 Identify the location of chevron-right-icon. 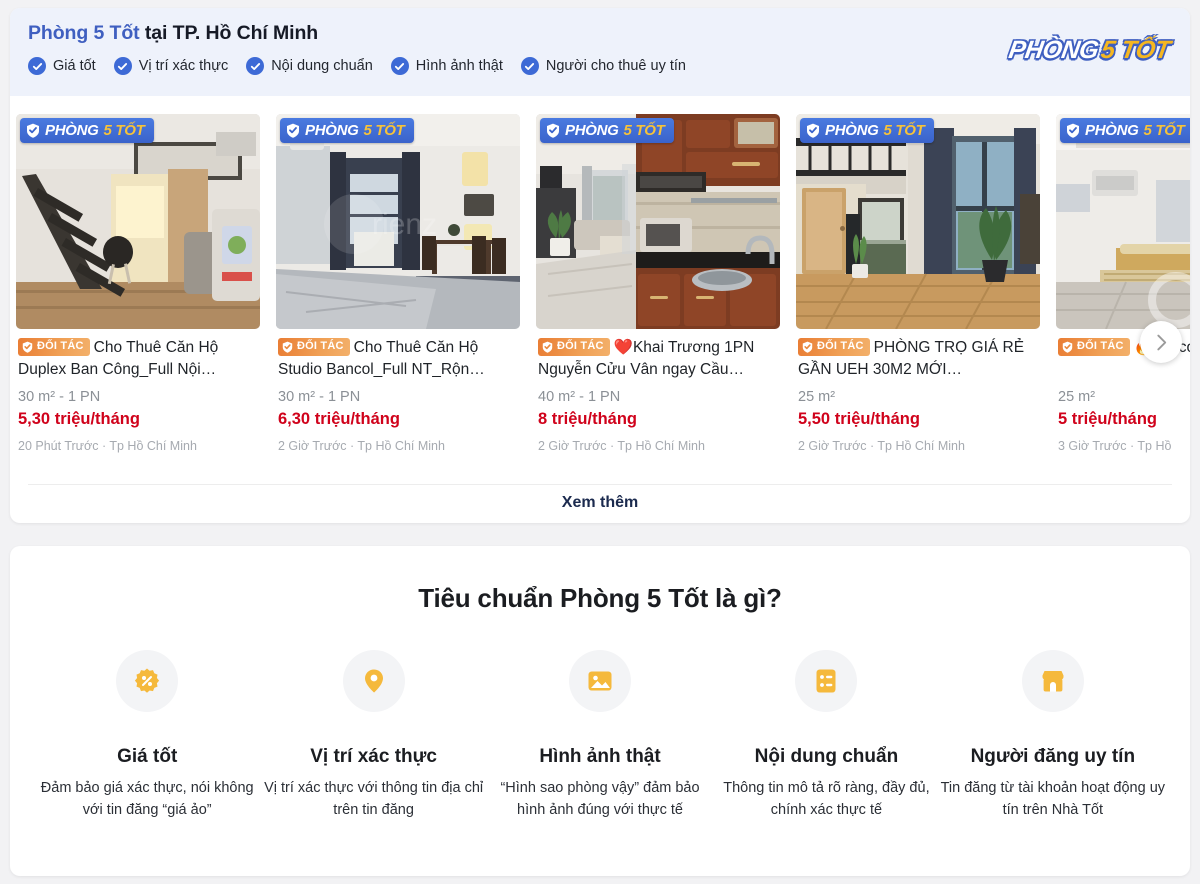
(1161, 342).